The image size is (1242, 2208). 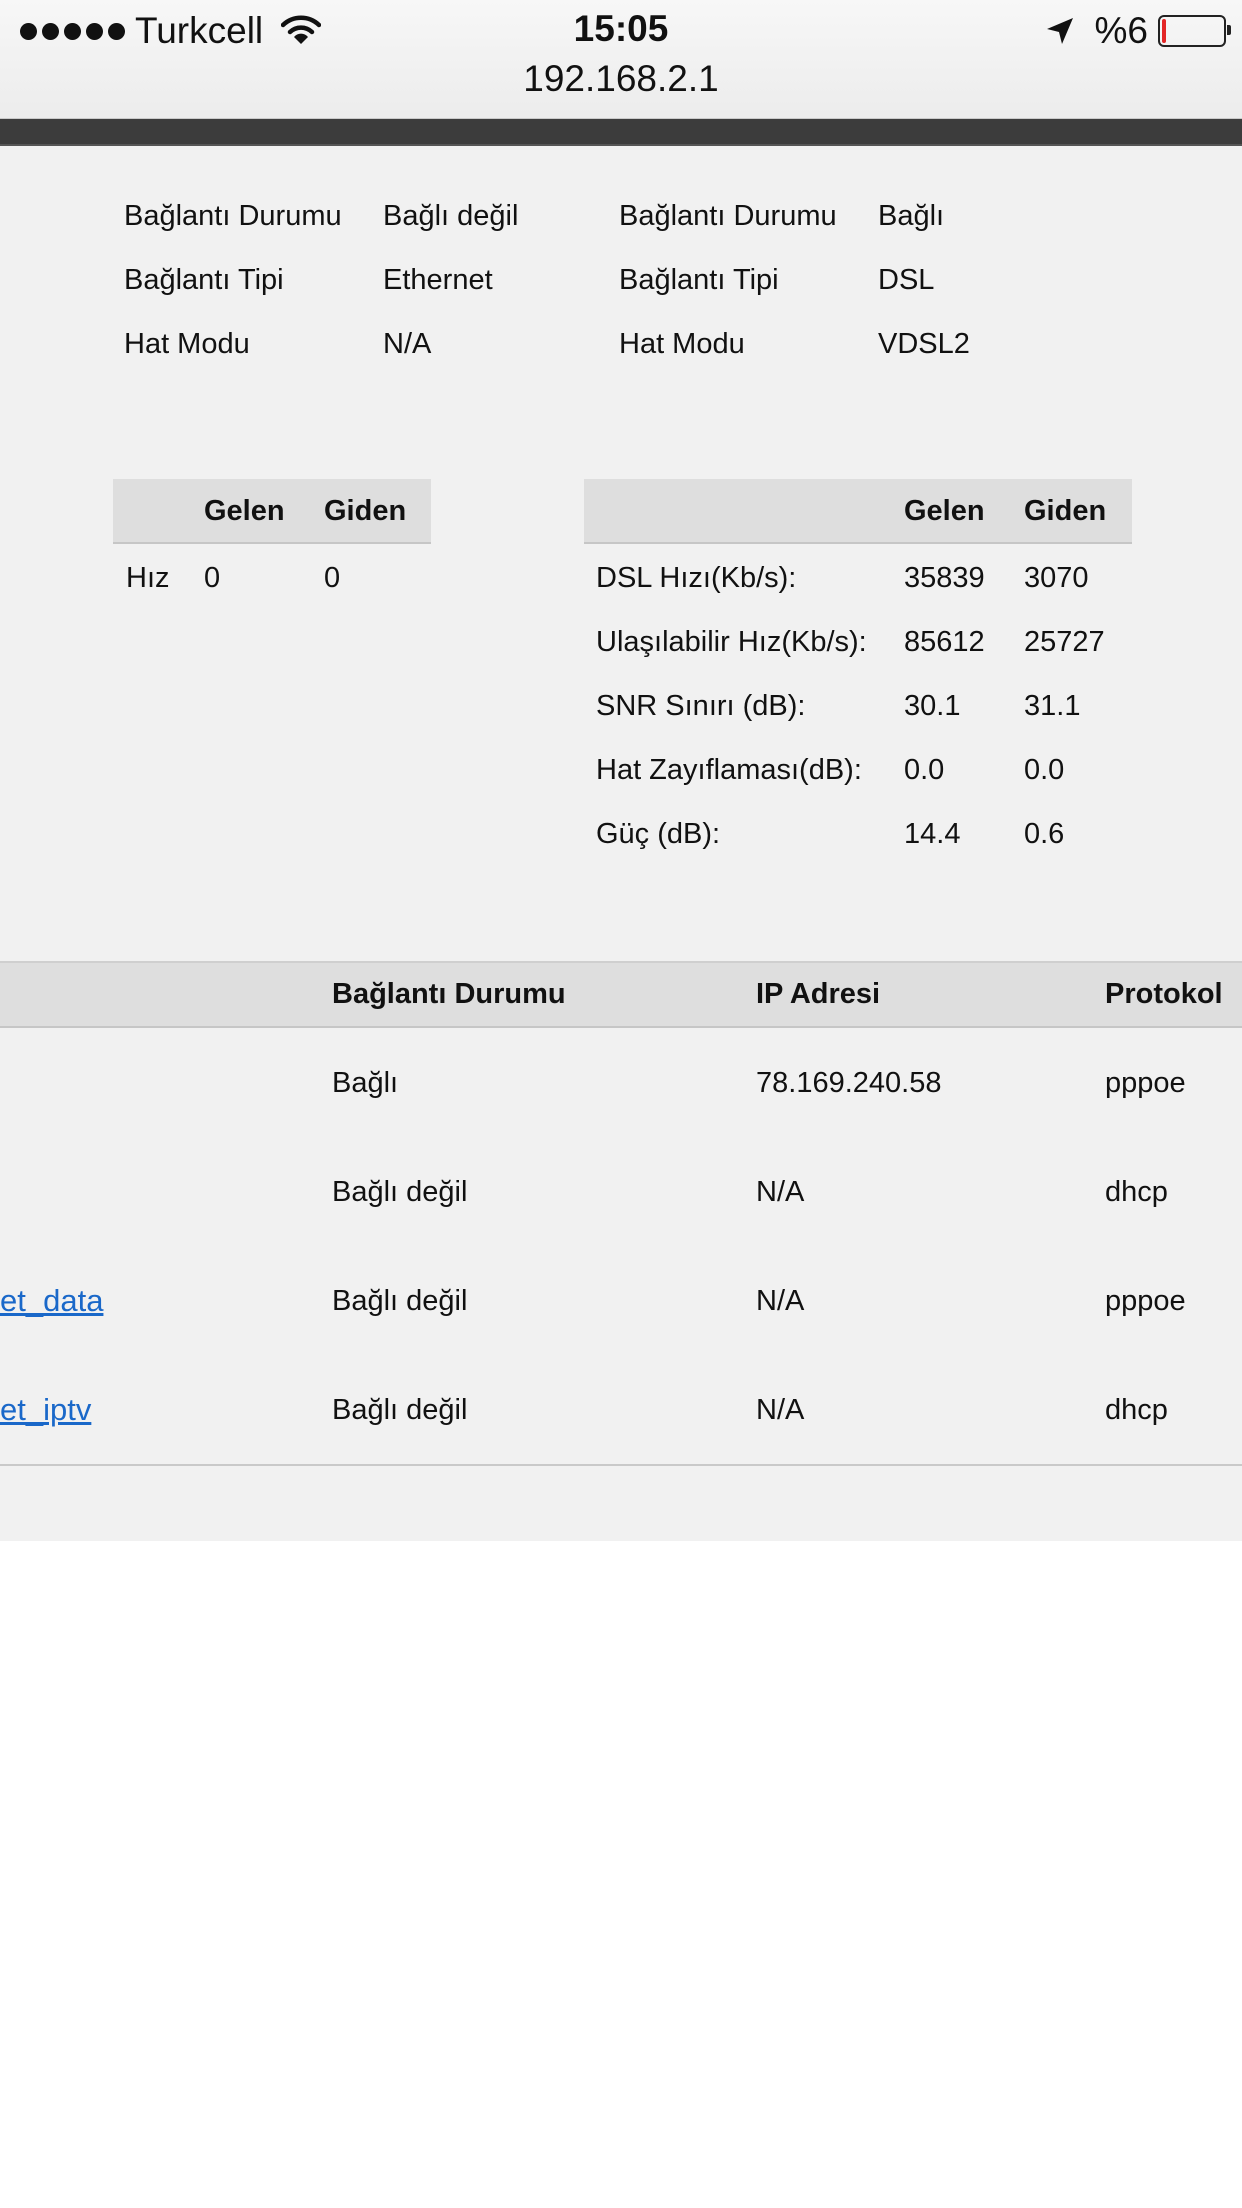 What do you see at coordinates (701, 706) in the screenshot?
I see `dsl-row-label: SNR Sınırı (dB):` at bounding box center [701, 706].